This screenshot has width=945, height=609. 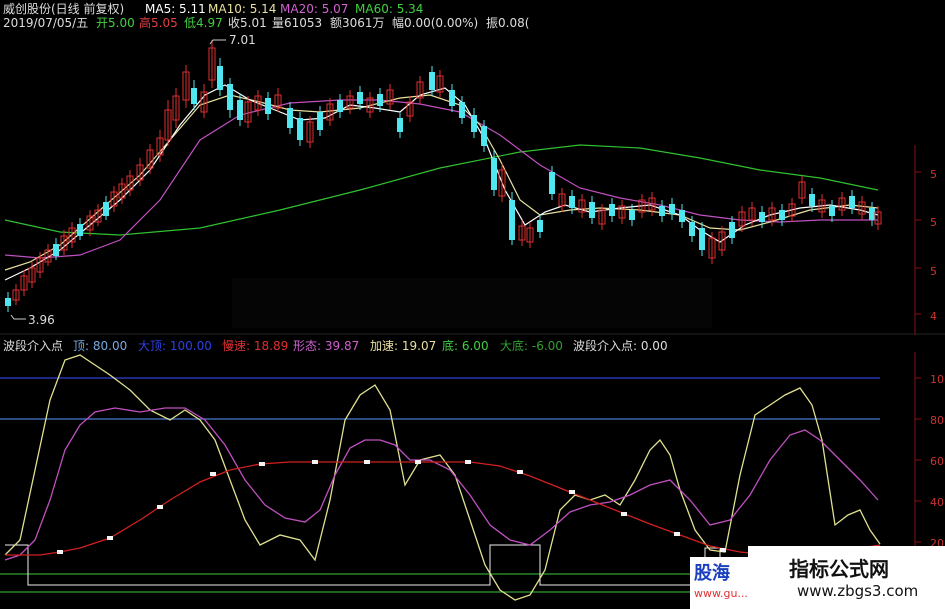 I want to click on ma20-value: MA20: 5.07, so click(x=314, y=9).